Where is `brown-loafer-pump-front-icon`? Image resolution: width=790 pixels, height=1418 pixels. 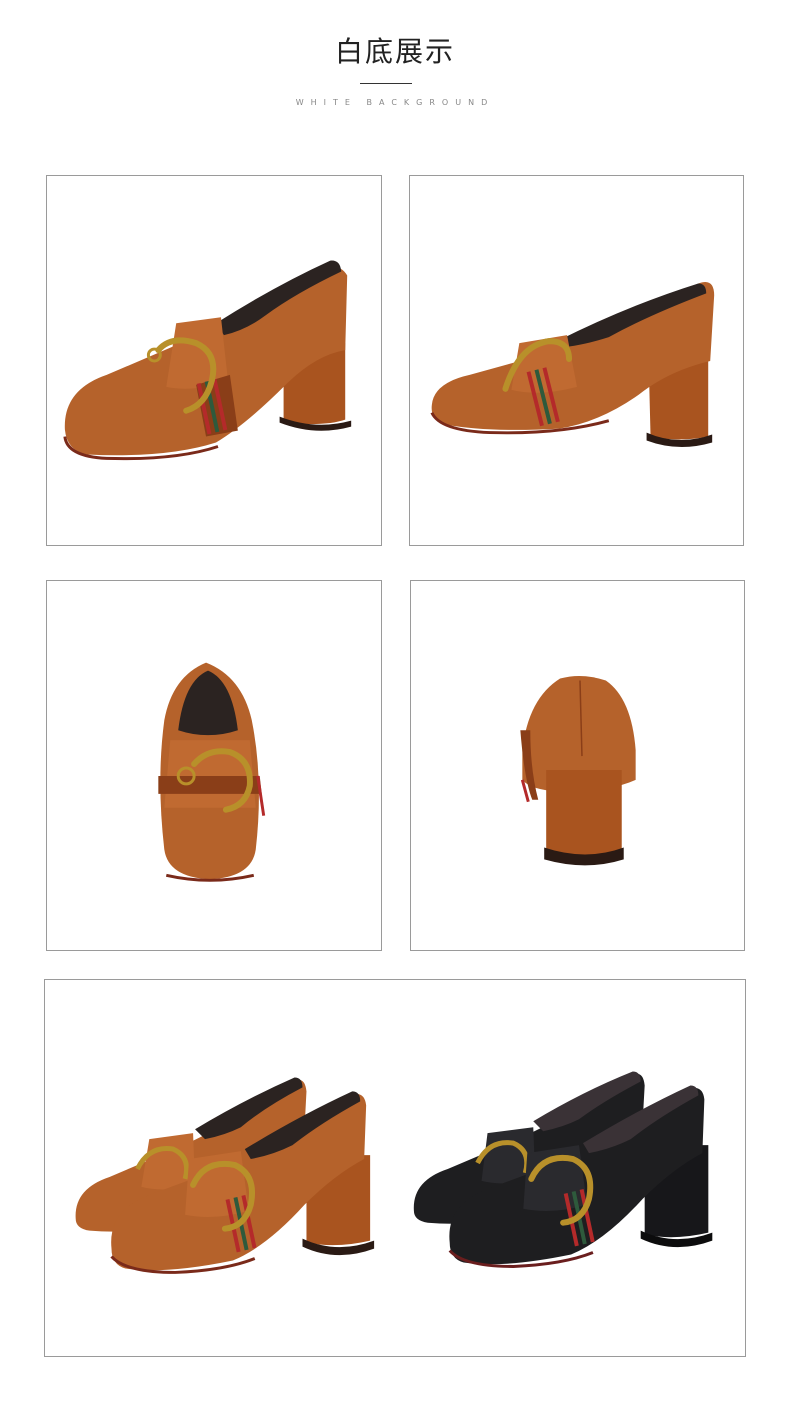
brown-loafer-pump-front-icon is located at coordinates (212, 772).